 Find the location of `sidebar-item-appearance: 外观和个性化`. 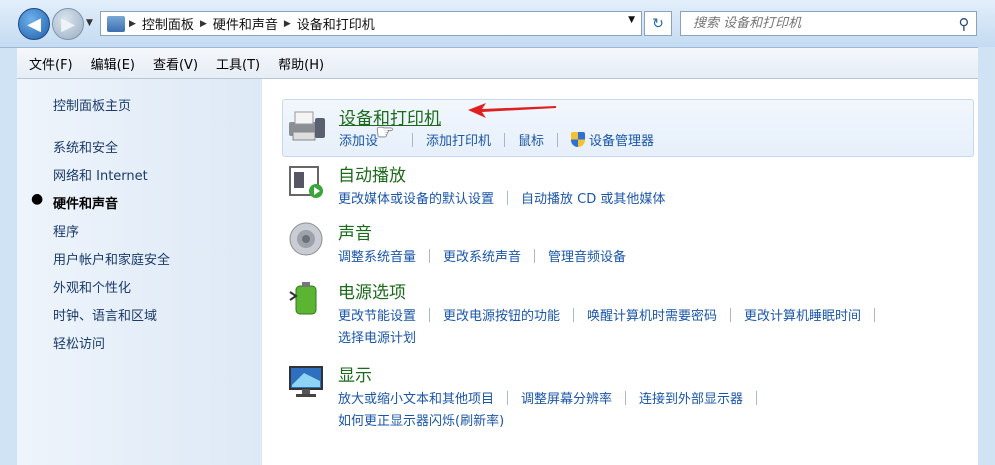

sidebar-item-appearance: 外观和个性化 is located at coordinates (92, 286).